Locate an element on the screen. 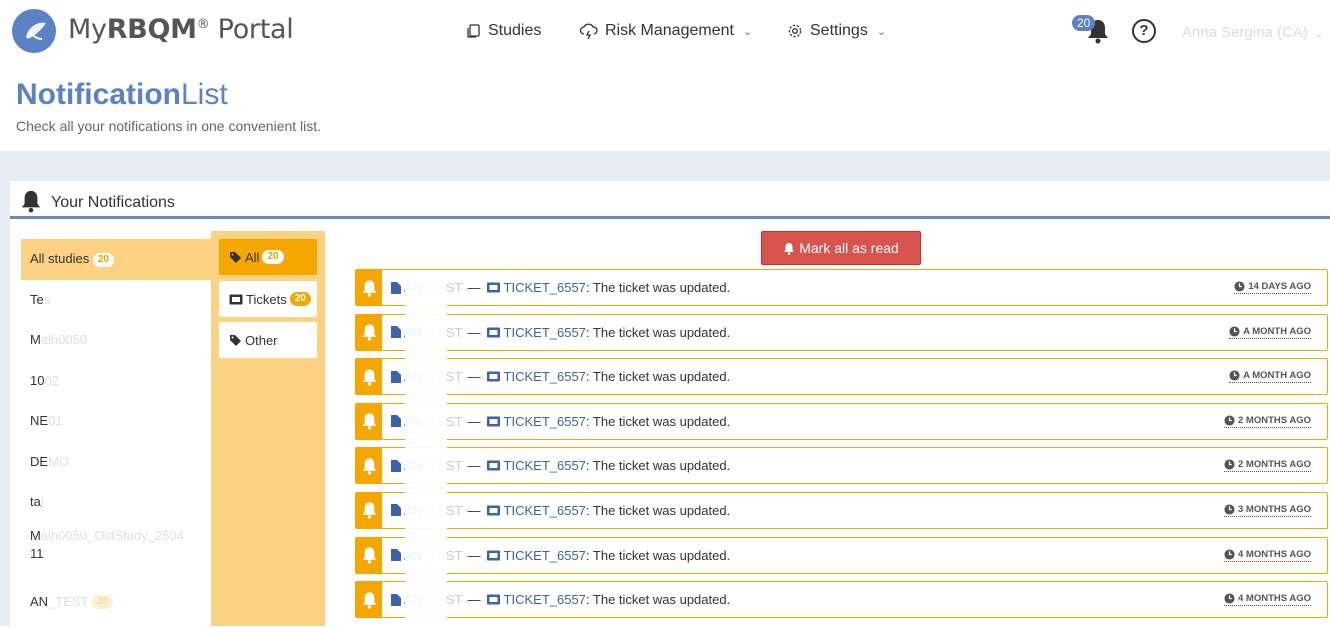  logo-text: MyRBQM® Portal is located at coordinates (181, 29).